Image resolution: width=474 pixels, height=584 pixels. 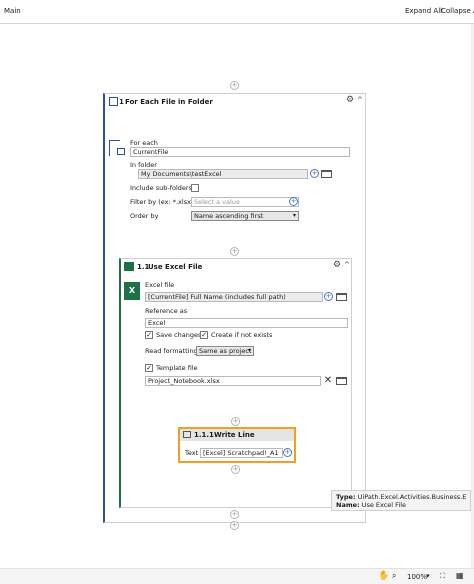 I want to click on include-subfolders-label: Include sub-folders, so click(x=161, y=188).